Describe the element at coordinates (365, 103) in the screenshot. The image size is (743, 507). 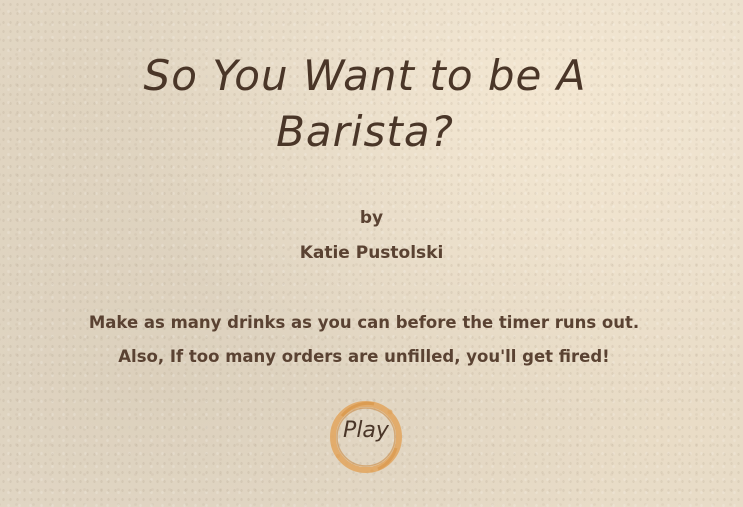
I see `game-title: So You Want to be A Barista?` at that location.